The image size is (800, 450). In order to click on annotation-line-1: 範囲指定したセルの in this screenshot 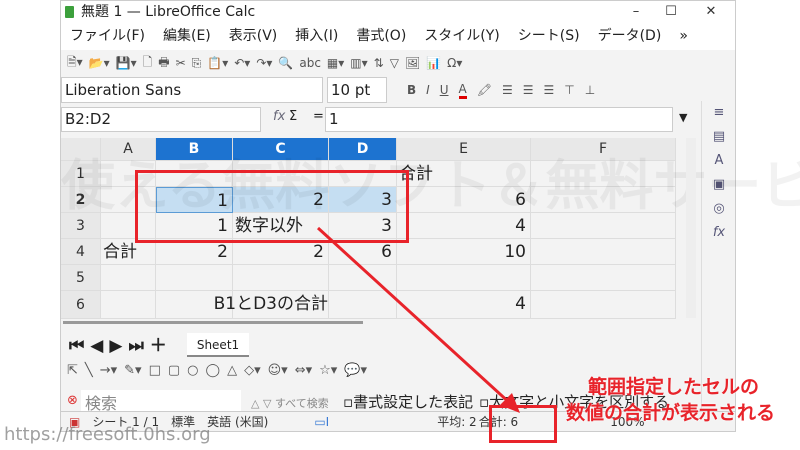, I will do `click(674, 387)`.